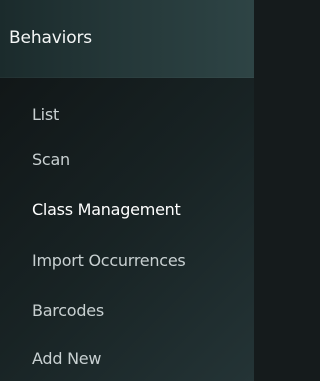 The image size is (320, 381). I want to click on menu-item-label: Scan, so click(51, 159).